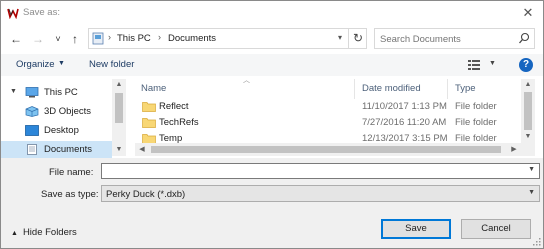 The height and width of the screenshot is (249, 544). I want to click on cancel-button: Cancel, so click(496, 229).